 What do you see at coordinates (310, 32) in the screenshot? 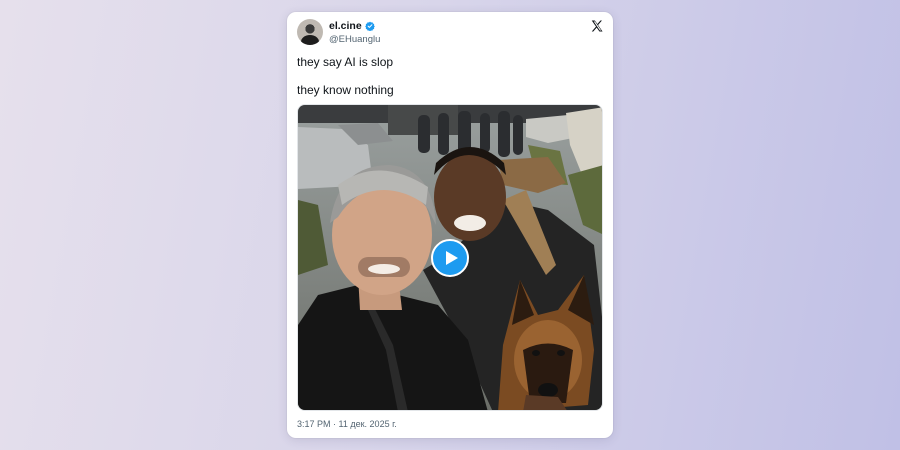
I see `avatar` at bounding box center [310, 32].